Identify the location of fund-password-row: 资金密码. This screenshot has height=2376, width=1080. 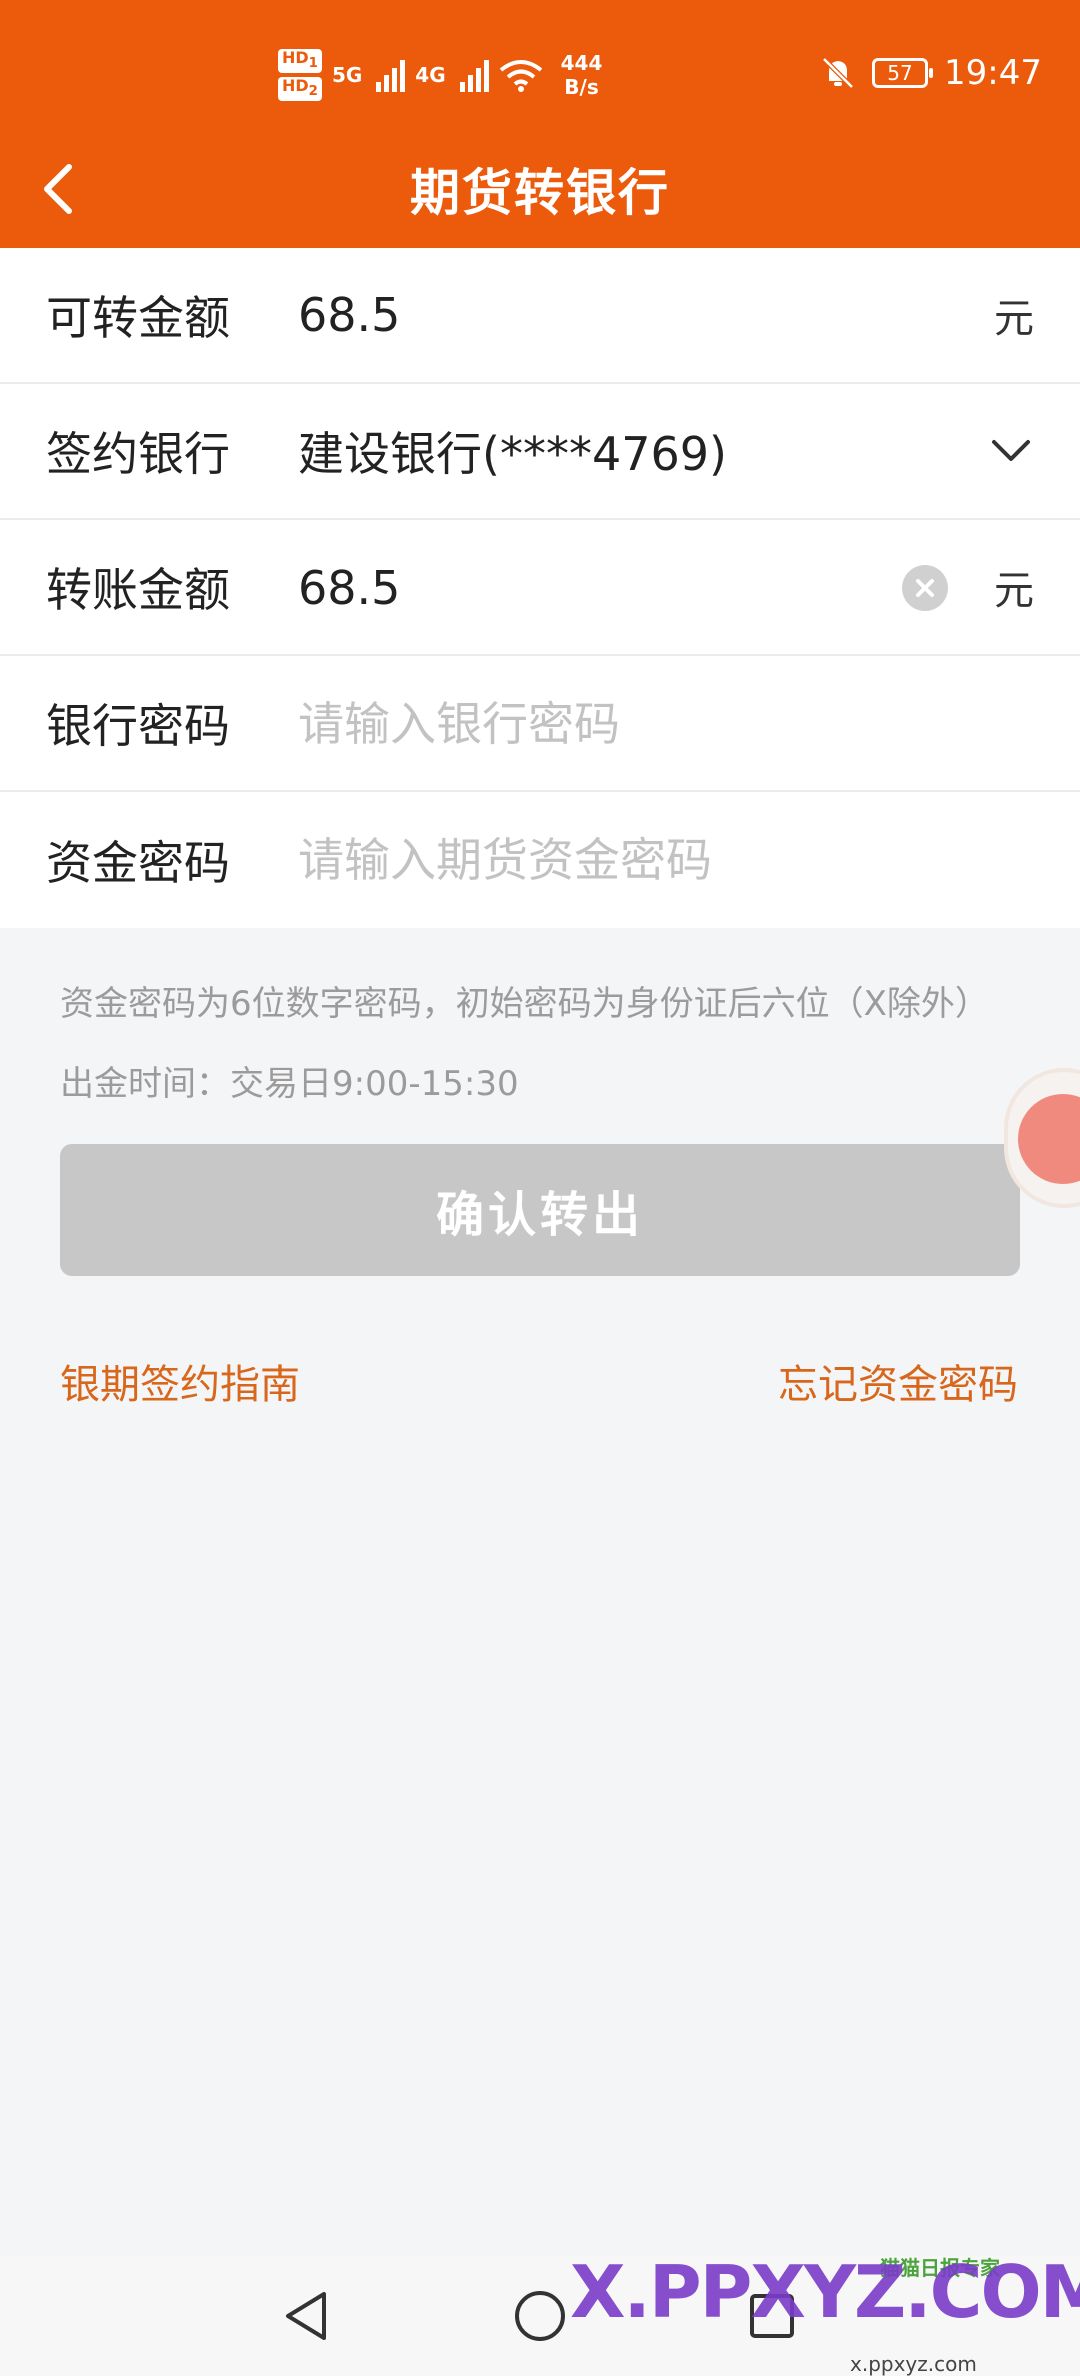
(540, 860).